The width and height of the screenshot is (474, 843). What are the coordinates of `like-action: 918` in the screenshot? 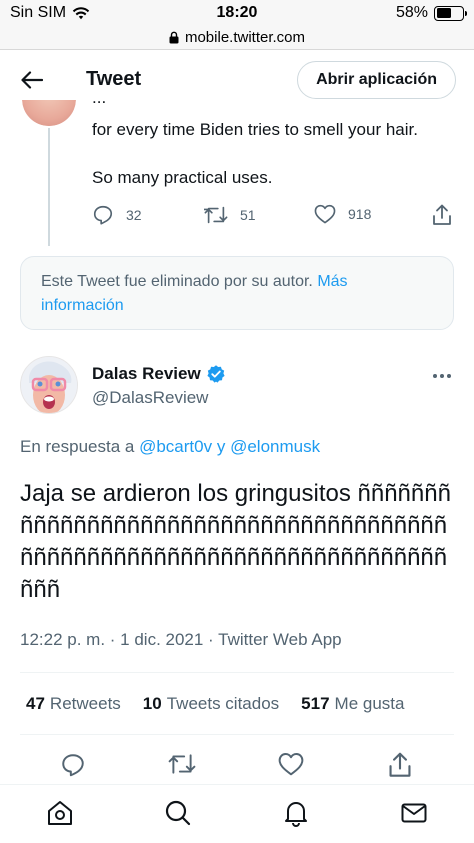 It's located at (342, 214).